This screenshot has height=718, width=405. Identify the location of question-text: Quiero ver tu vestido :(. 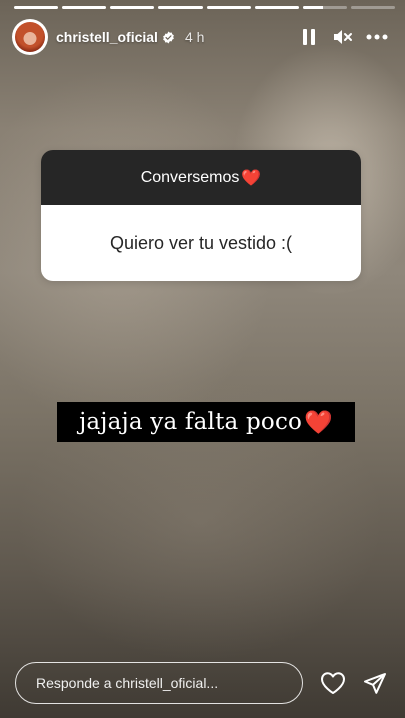
(201, 242).